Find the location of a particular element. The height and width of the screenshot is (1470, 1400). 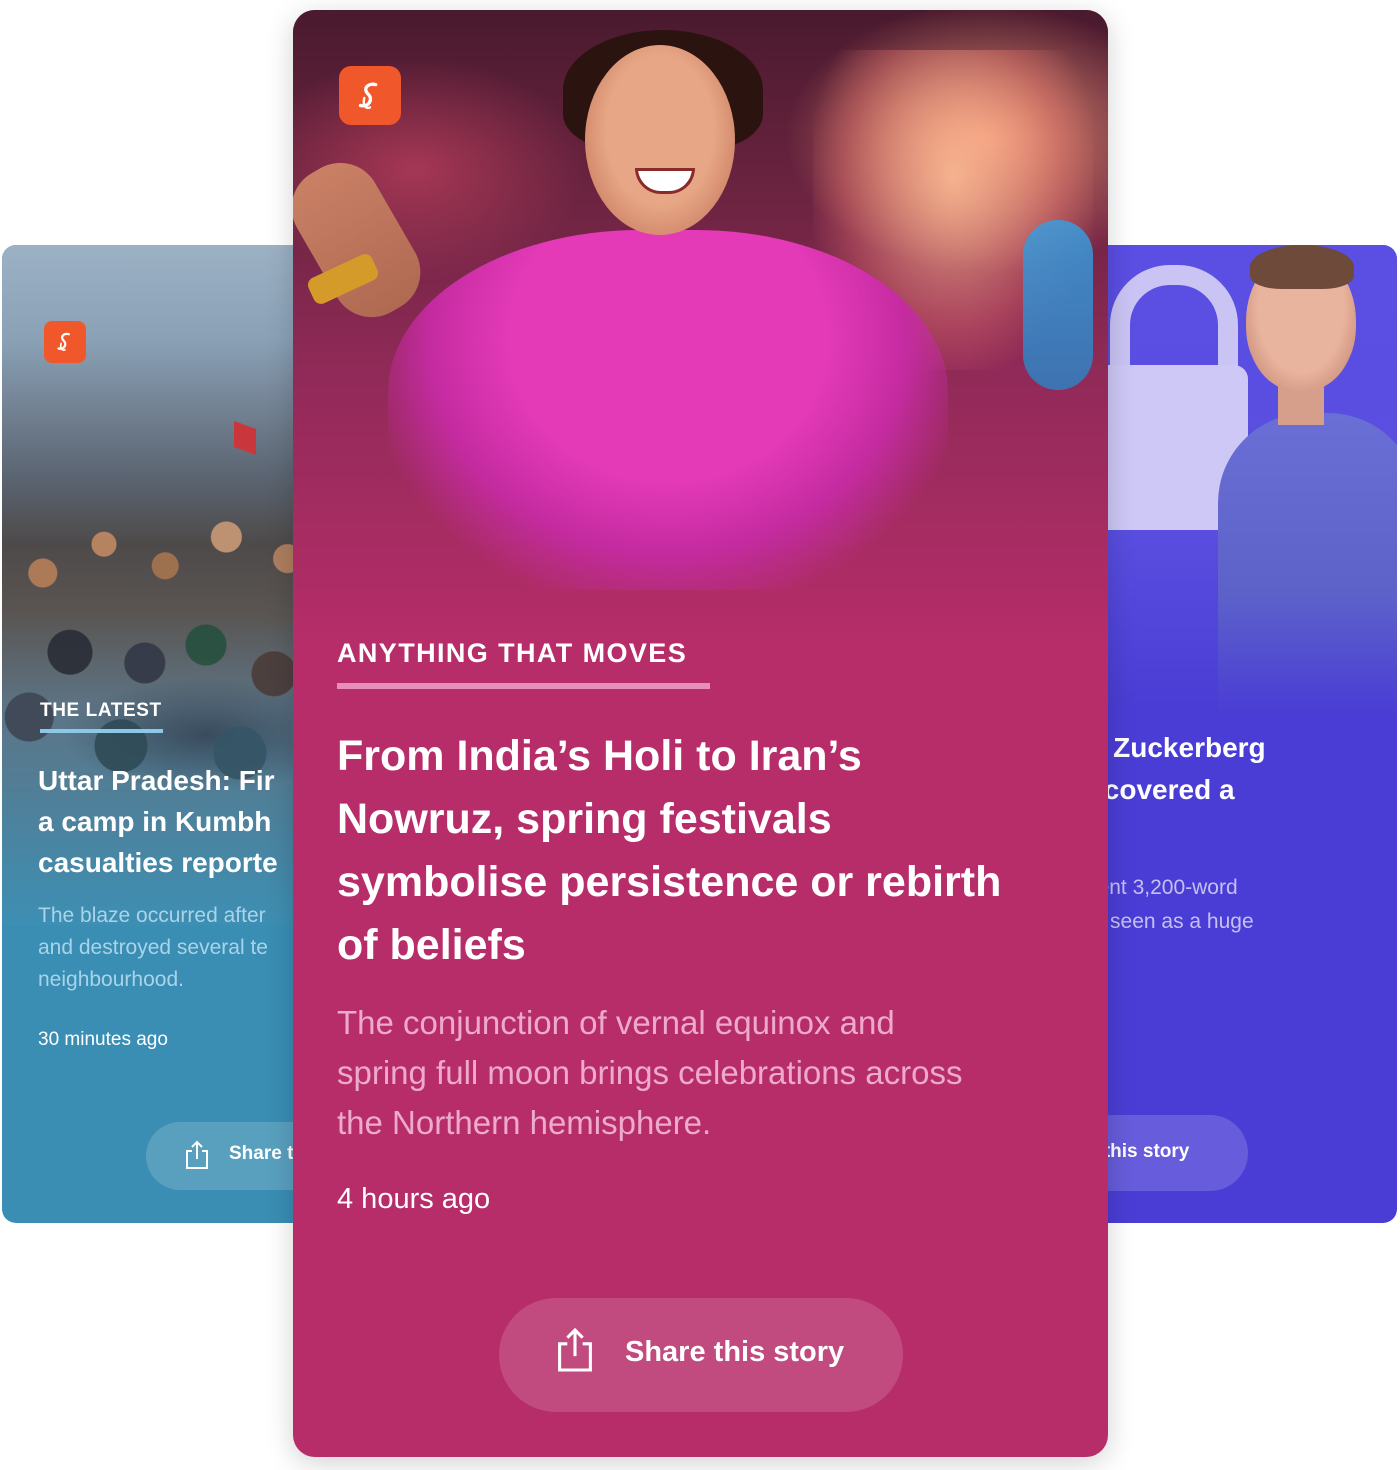

story-timestamp: 4 hours ago is located at coordinates (414, 1199).